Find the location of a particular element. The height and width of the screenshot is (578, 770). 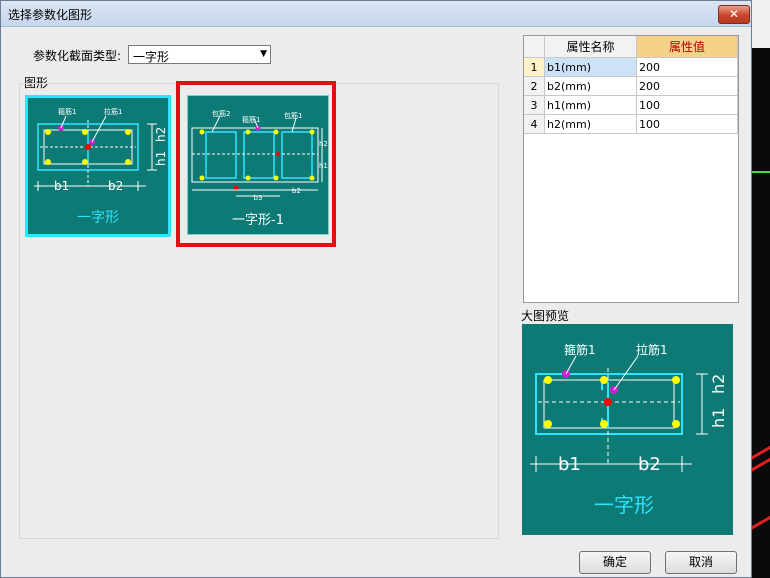

close-icon: ✕ is located at coordinates (734, 14).